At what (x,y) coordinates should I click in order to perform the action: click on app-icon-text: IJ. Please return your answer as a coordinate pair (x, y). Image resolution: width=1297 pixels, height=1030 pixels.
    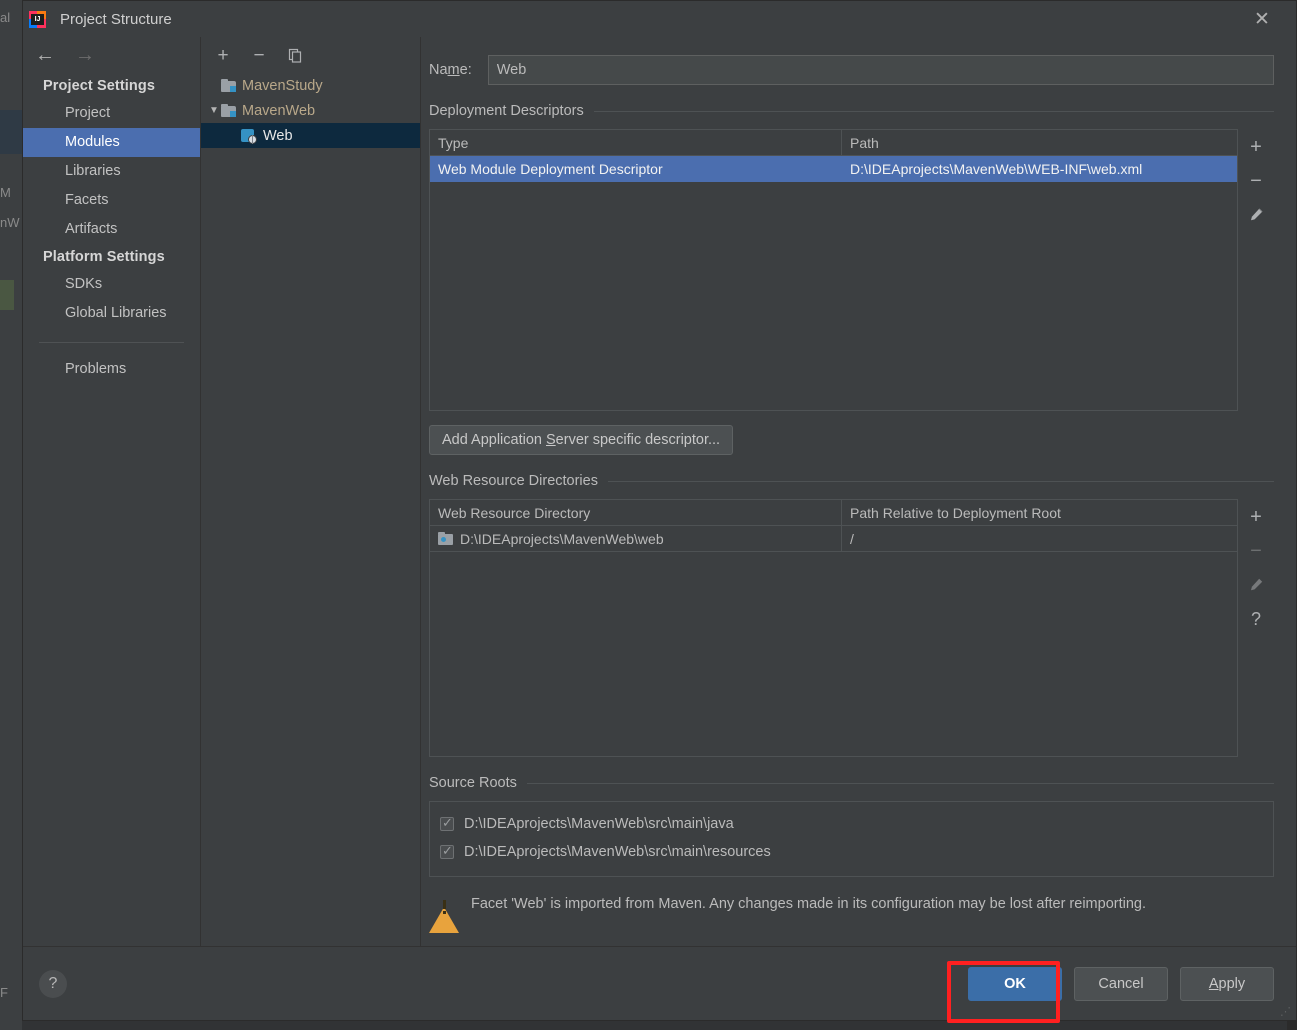
    Looking at the image, I should click on (37, 19).